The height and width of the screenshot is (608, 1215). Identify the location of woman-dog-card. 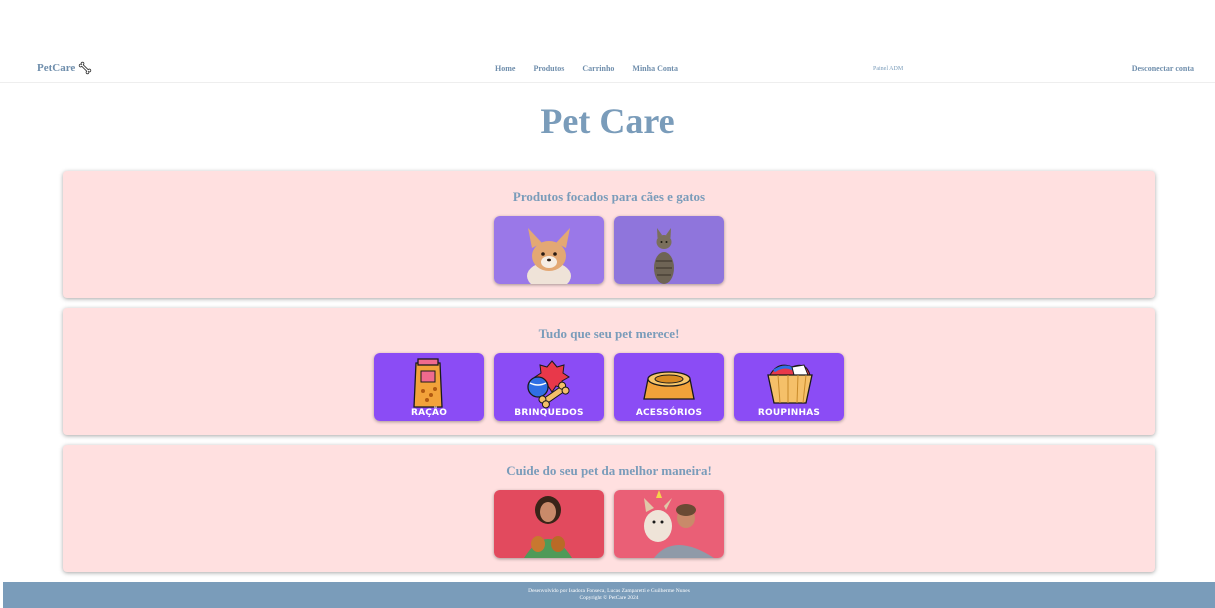
(669, 524).